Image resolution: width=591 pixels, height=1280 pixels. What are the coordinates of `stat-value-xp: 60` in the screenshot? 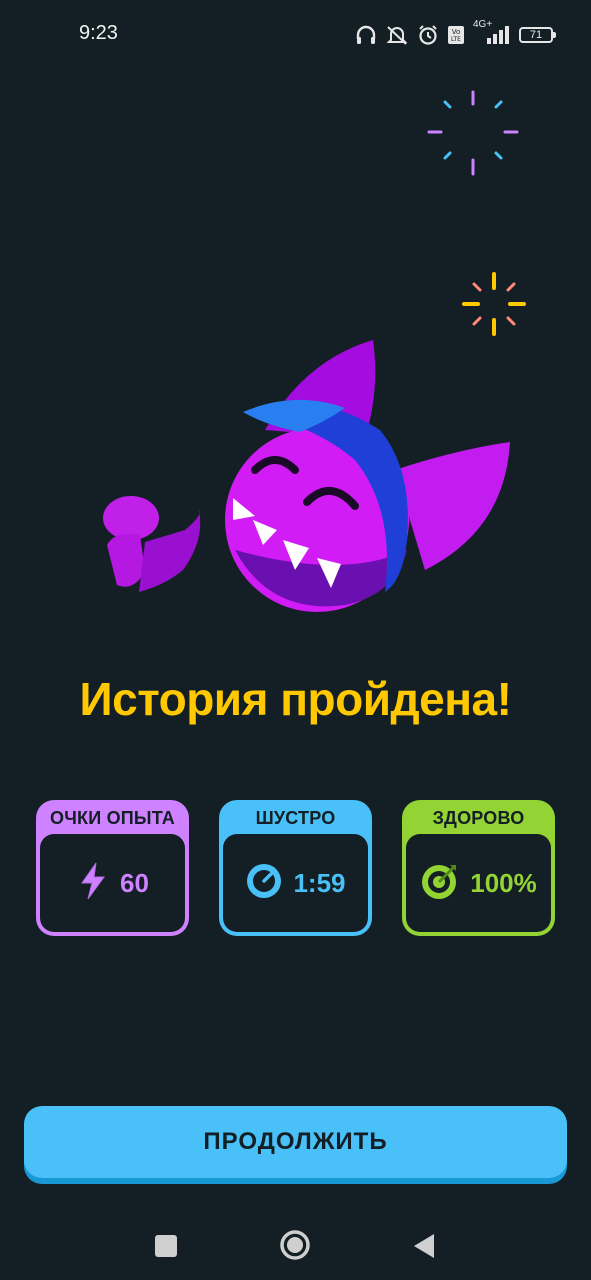 It's located at (134, 882).